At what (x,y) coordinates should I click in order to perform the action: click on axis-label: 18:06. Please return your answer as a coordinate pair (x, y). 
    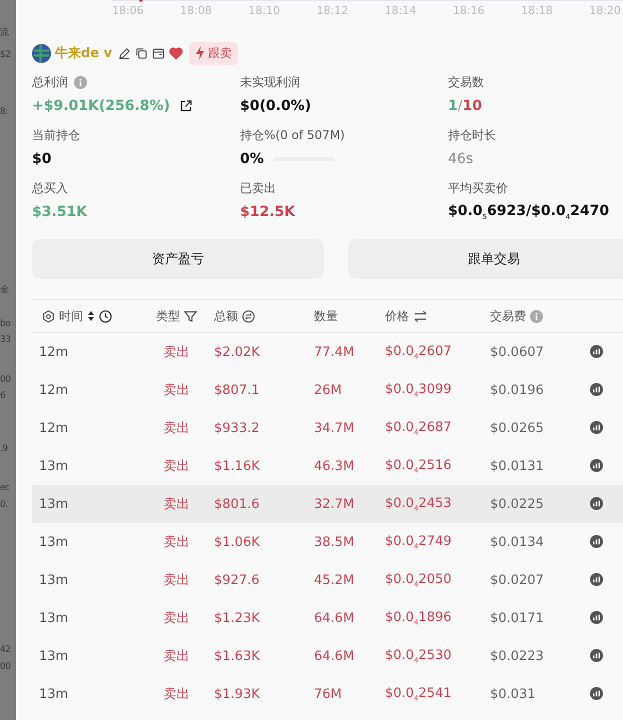
    Looking at the image, I should click on (128, 10).